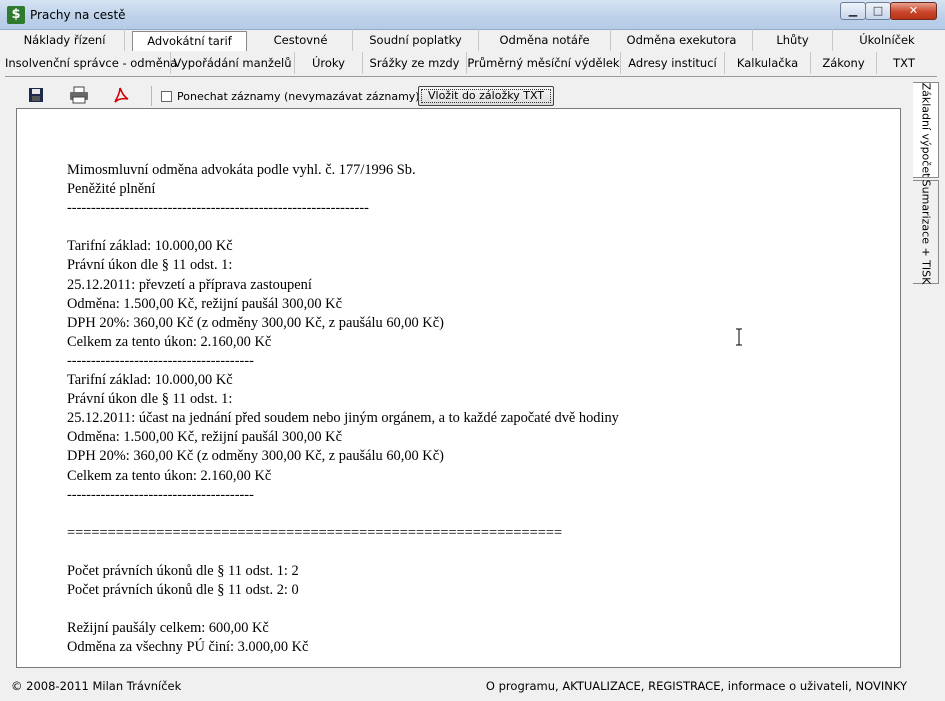 The height and width of the screenshot is (701, 945). What do you see at coordinates (416, 40) in the screenshot?
I see `tab-soudni-poplatky: Soudní poplatky` at bounding box center [416, 40].